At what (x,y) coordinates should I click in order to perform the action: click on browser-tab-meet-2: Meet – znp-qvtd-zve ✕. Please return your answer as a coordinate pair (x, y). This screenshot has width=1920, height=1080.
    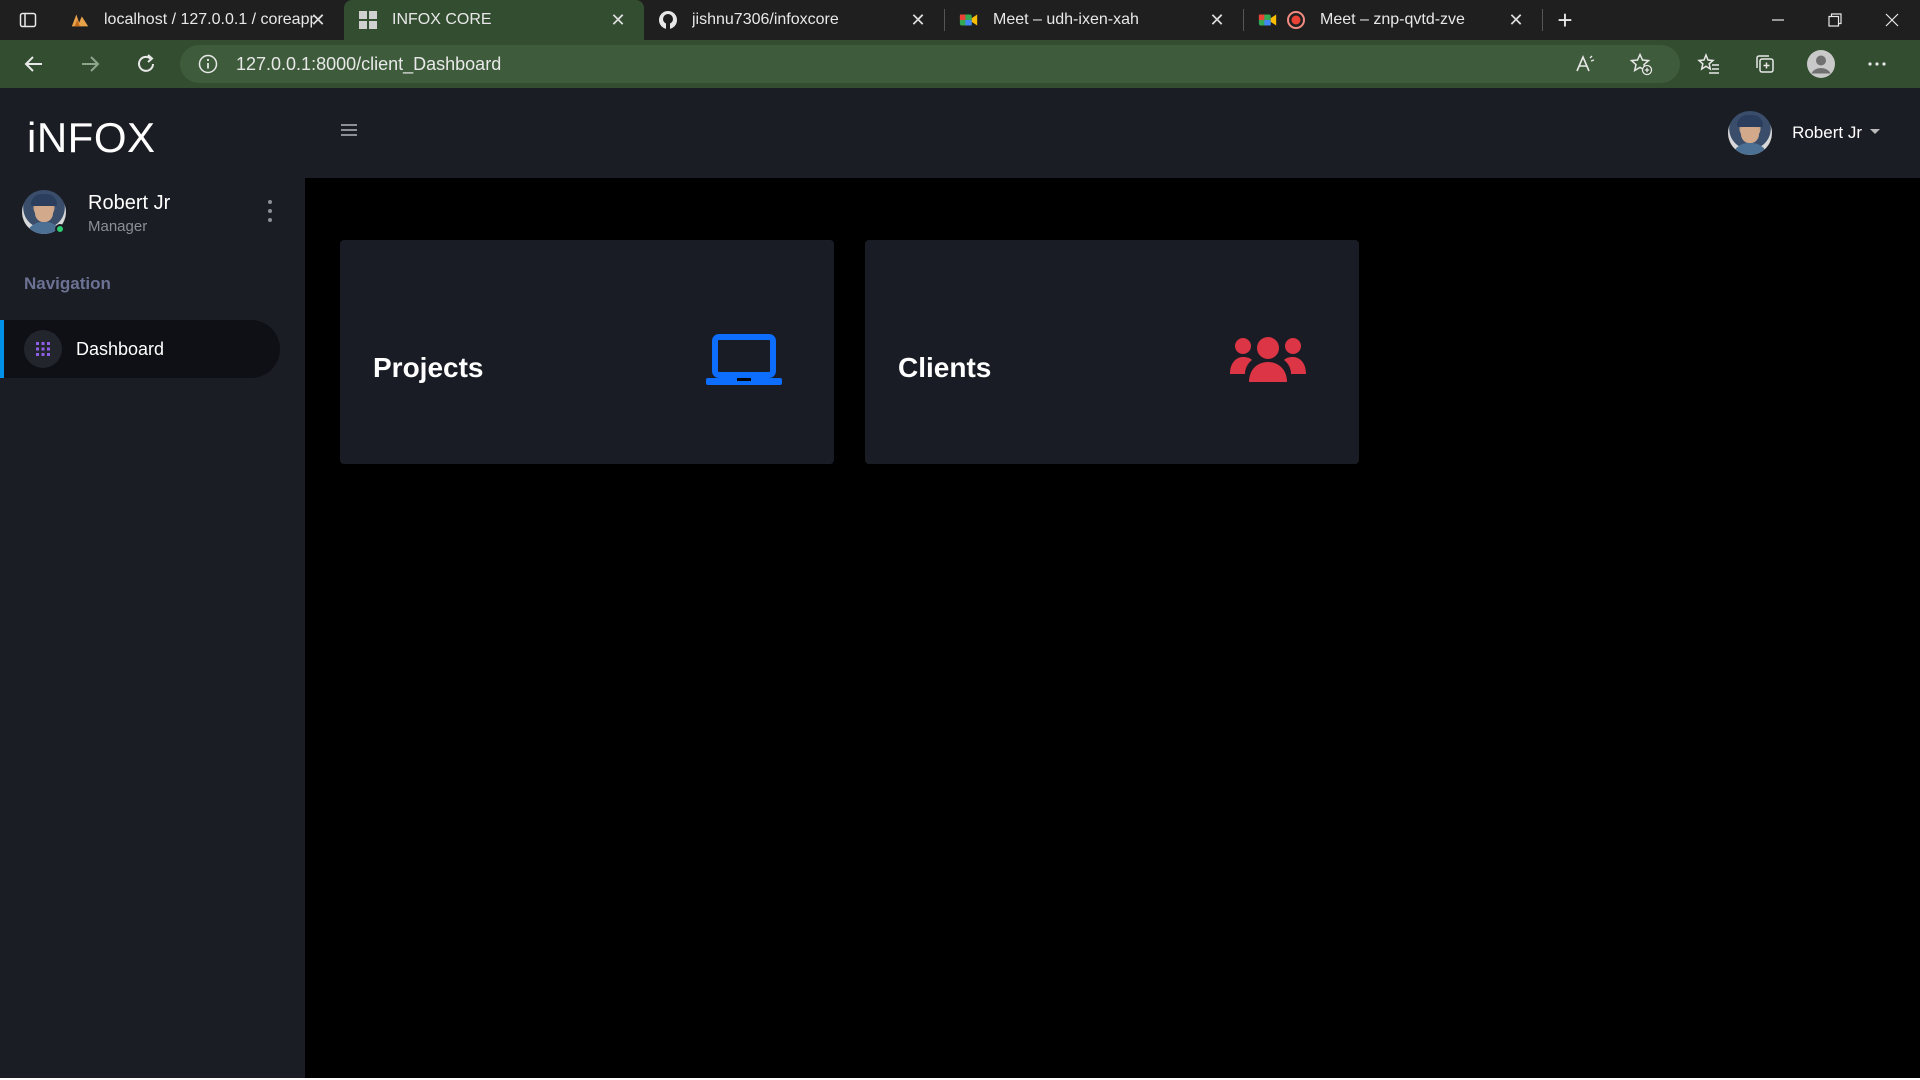
    Looking at the image, I should click on (1393, 20).